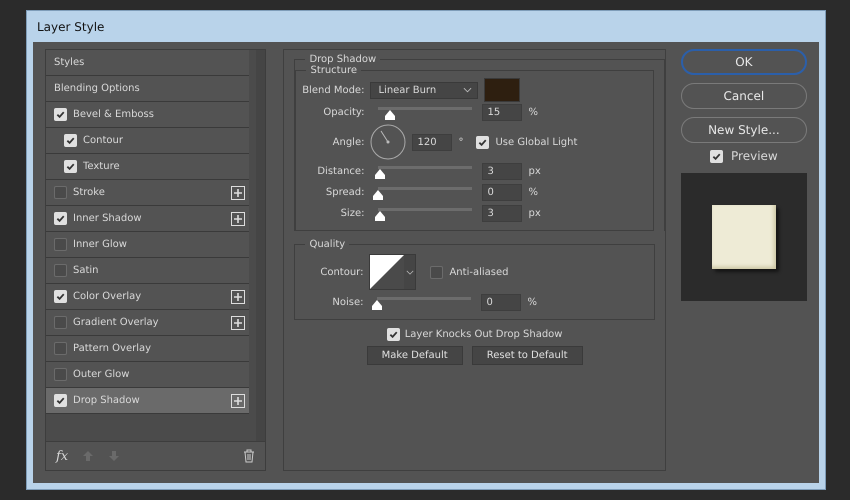 The image size is (850, 500). What do you see at coordinates (432, 142) in the screenshot?
I see `number-field: 120` at bounding box center [432, 142].